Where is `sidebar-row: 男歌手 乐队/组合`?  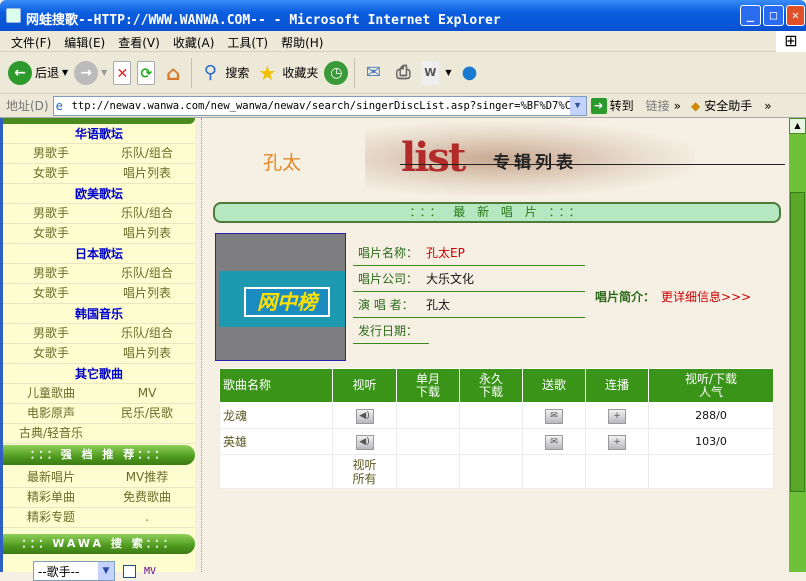
sidebar-row: 男歌手 乐队/组合 is located at coordinates (99, 214).